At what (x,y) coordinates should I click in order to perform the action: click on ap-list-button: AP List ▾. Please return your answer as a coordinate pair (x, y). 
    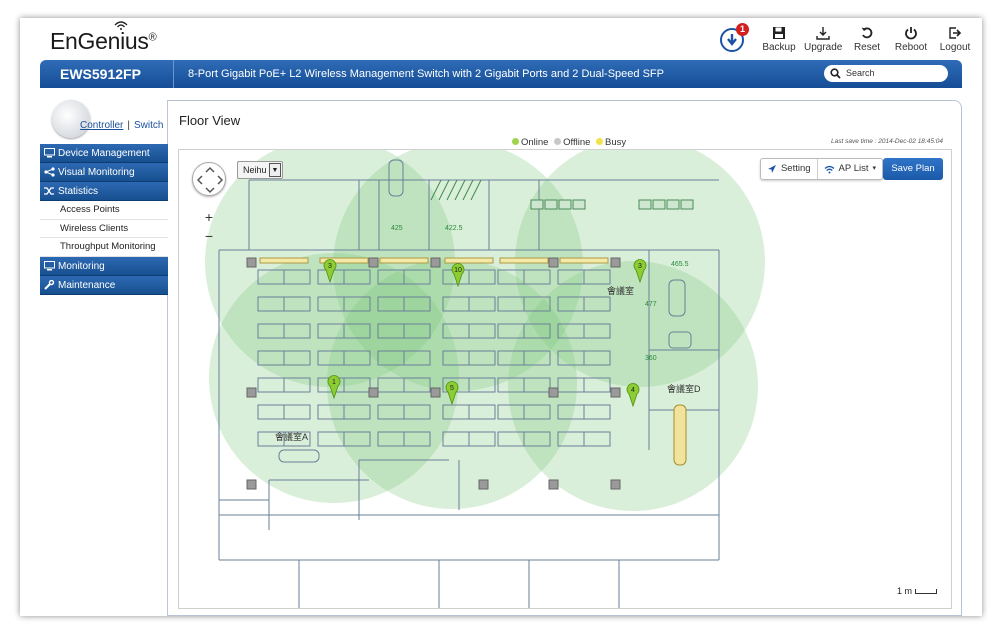
    Looking at the image, I should click on (850, 169).